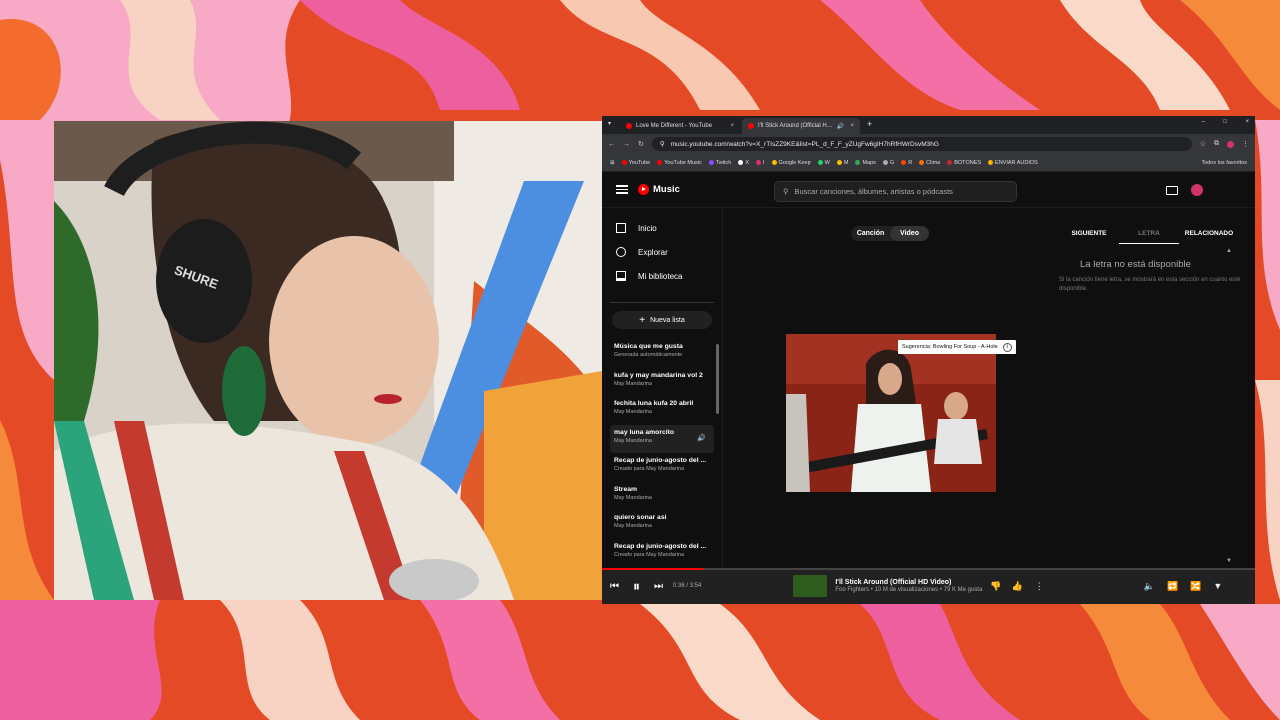 This screenshot has height=720, width=1280. What do you see at coordinates (1017, 586) in the screenshot?
I see `like-icon: 👍` at bounding box center [1017, 586].